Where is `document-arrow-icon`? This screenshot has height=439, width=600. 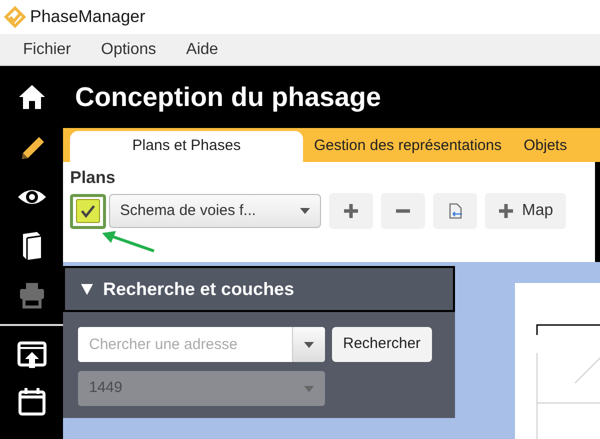
document-arrow-icon is located at coordinates (455, 211).